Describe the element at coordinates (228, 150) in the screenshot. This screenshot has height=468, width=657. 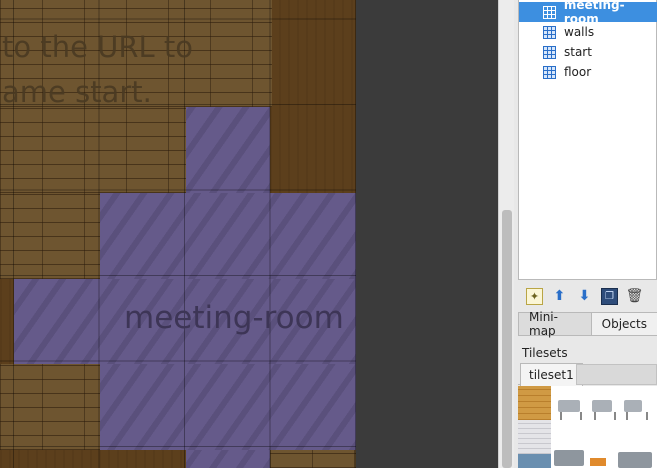
I see `meeting-room-zone-top` at that location.